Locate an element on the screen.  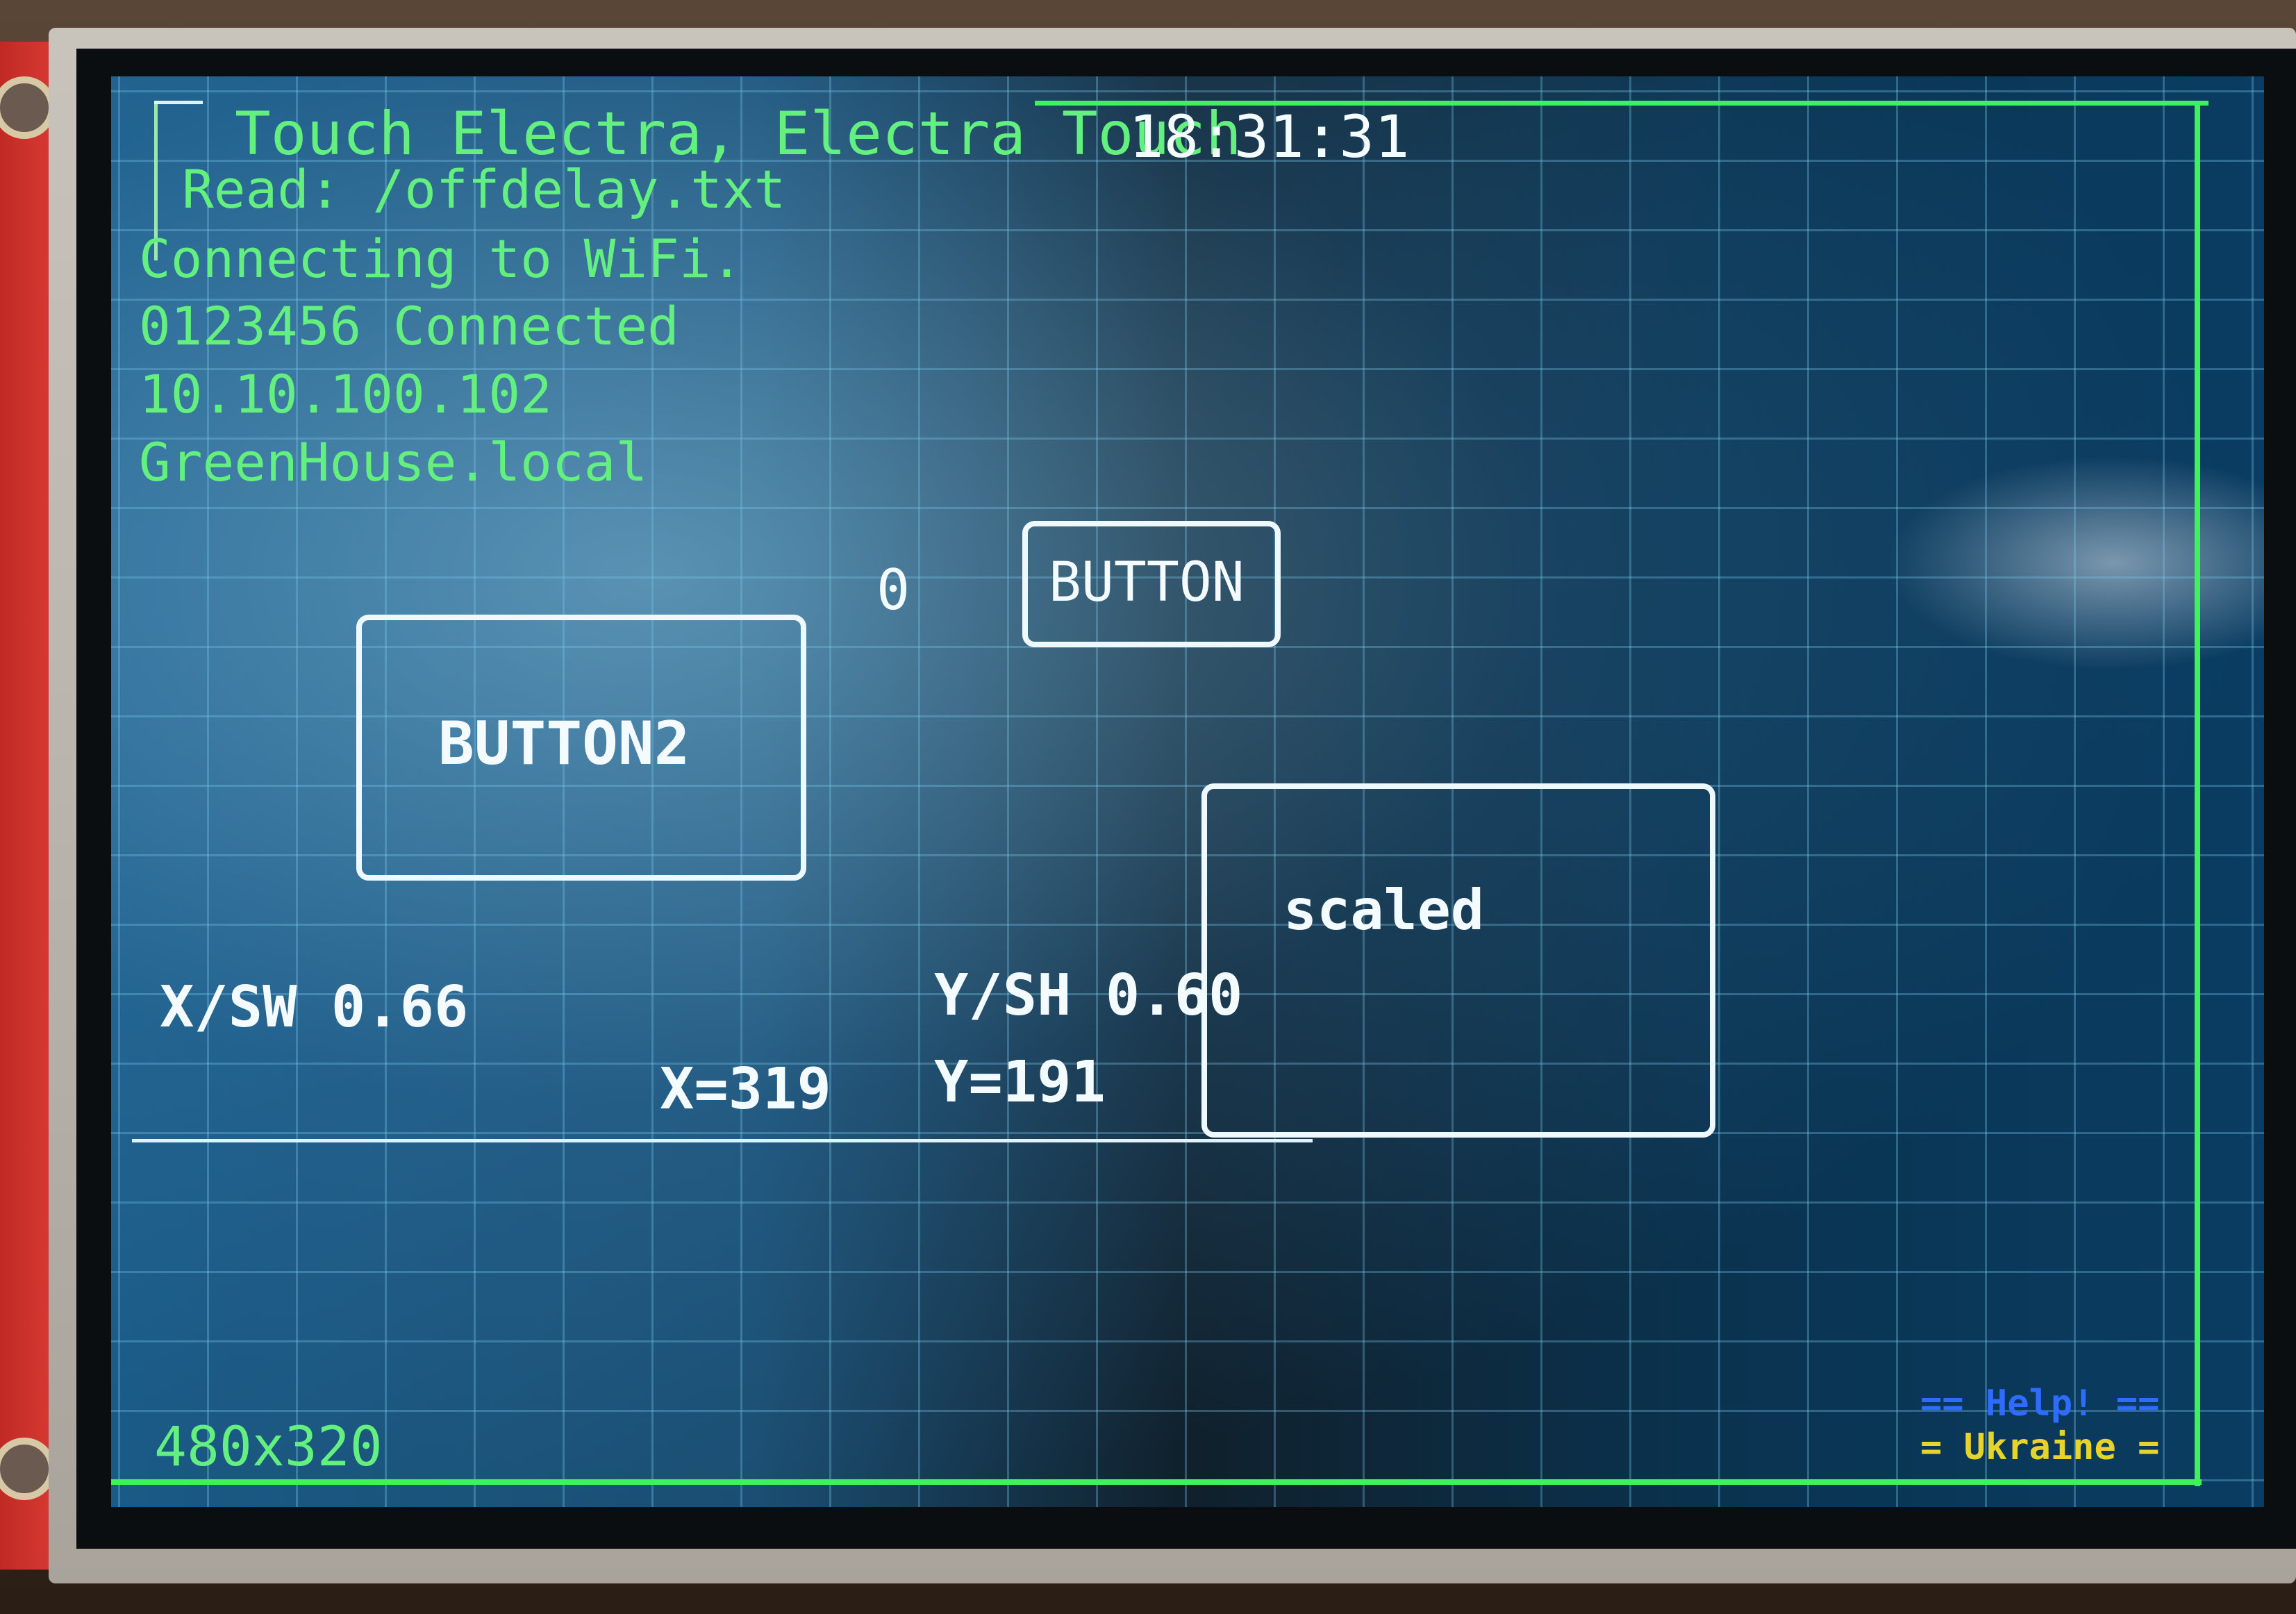
log-line: Connecting to WiFi. is located at coordinates (441, 259).